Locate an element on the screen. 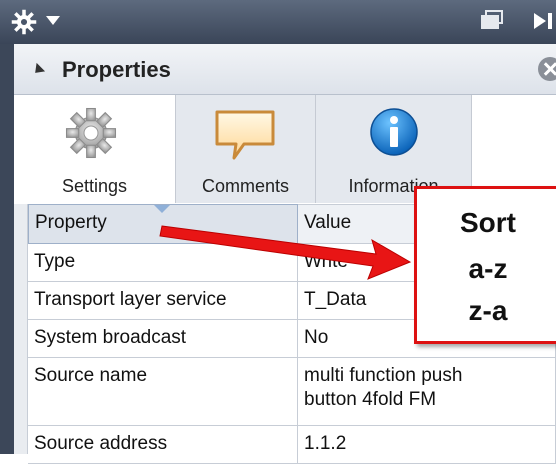 The image size is (556, 464). sort-option-za: z-a is located at coordinates (488, 310).